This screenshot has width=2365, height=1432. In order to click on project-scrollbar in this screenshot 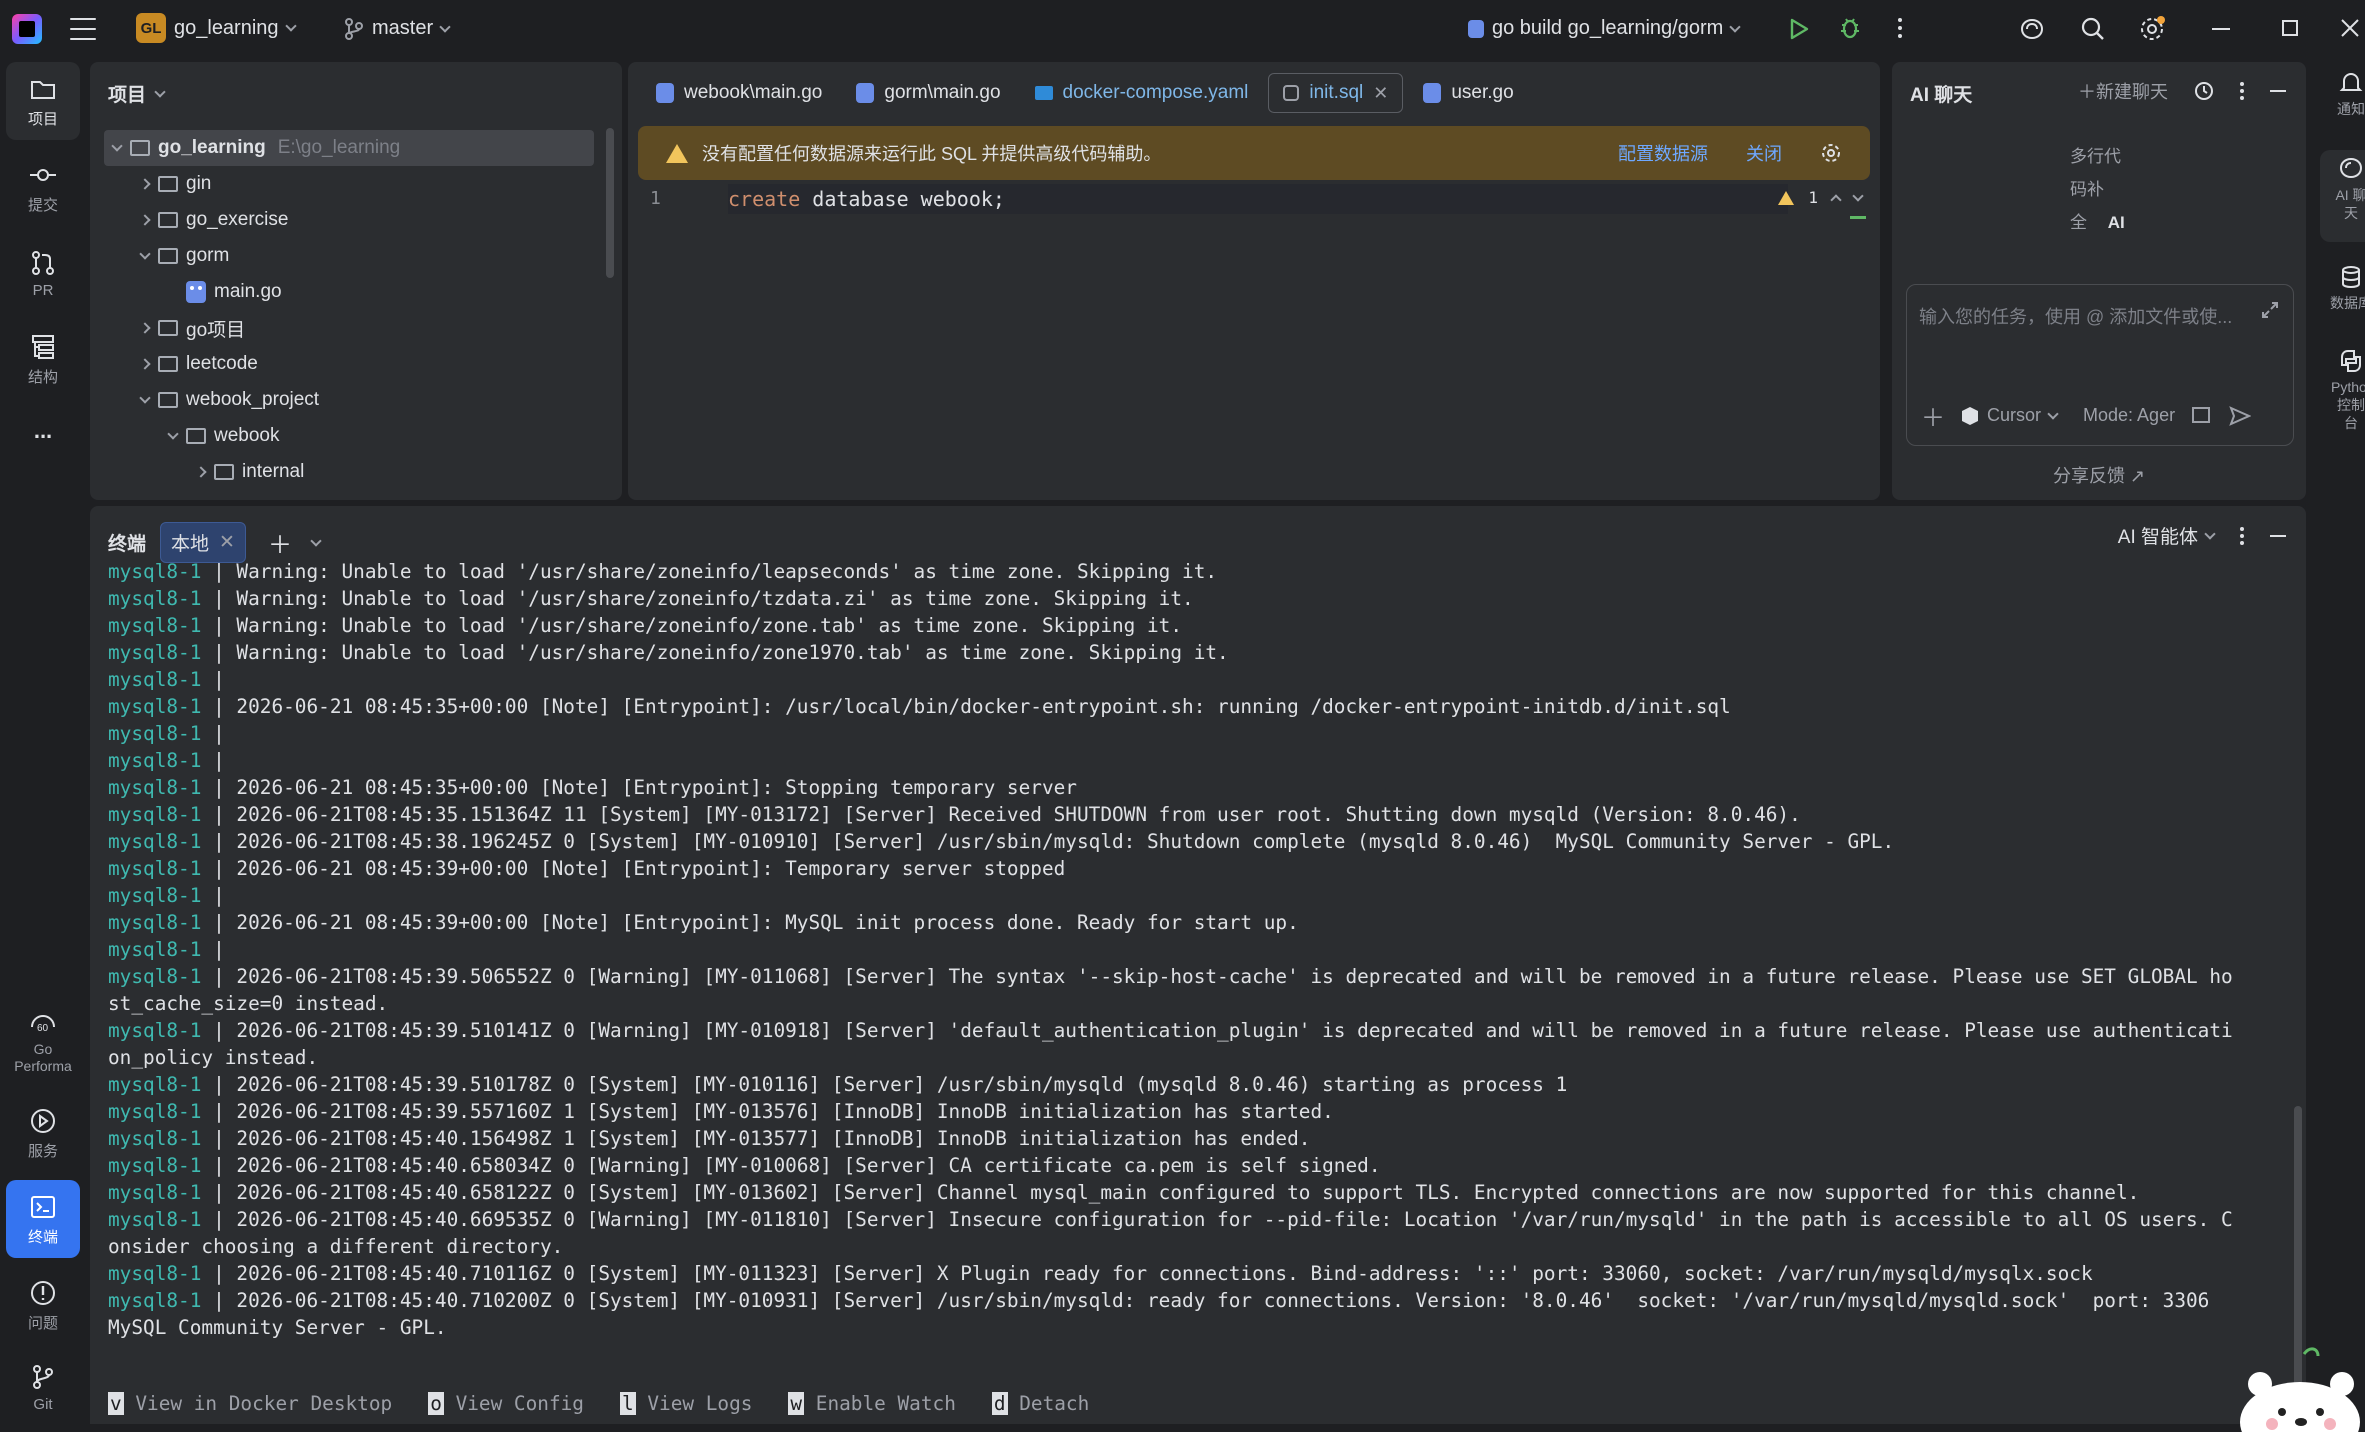, I will do `click(610, 203)`.